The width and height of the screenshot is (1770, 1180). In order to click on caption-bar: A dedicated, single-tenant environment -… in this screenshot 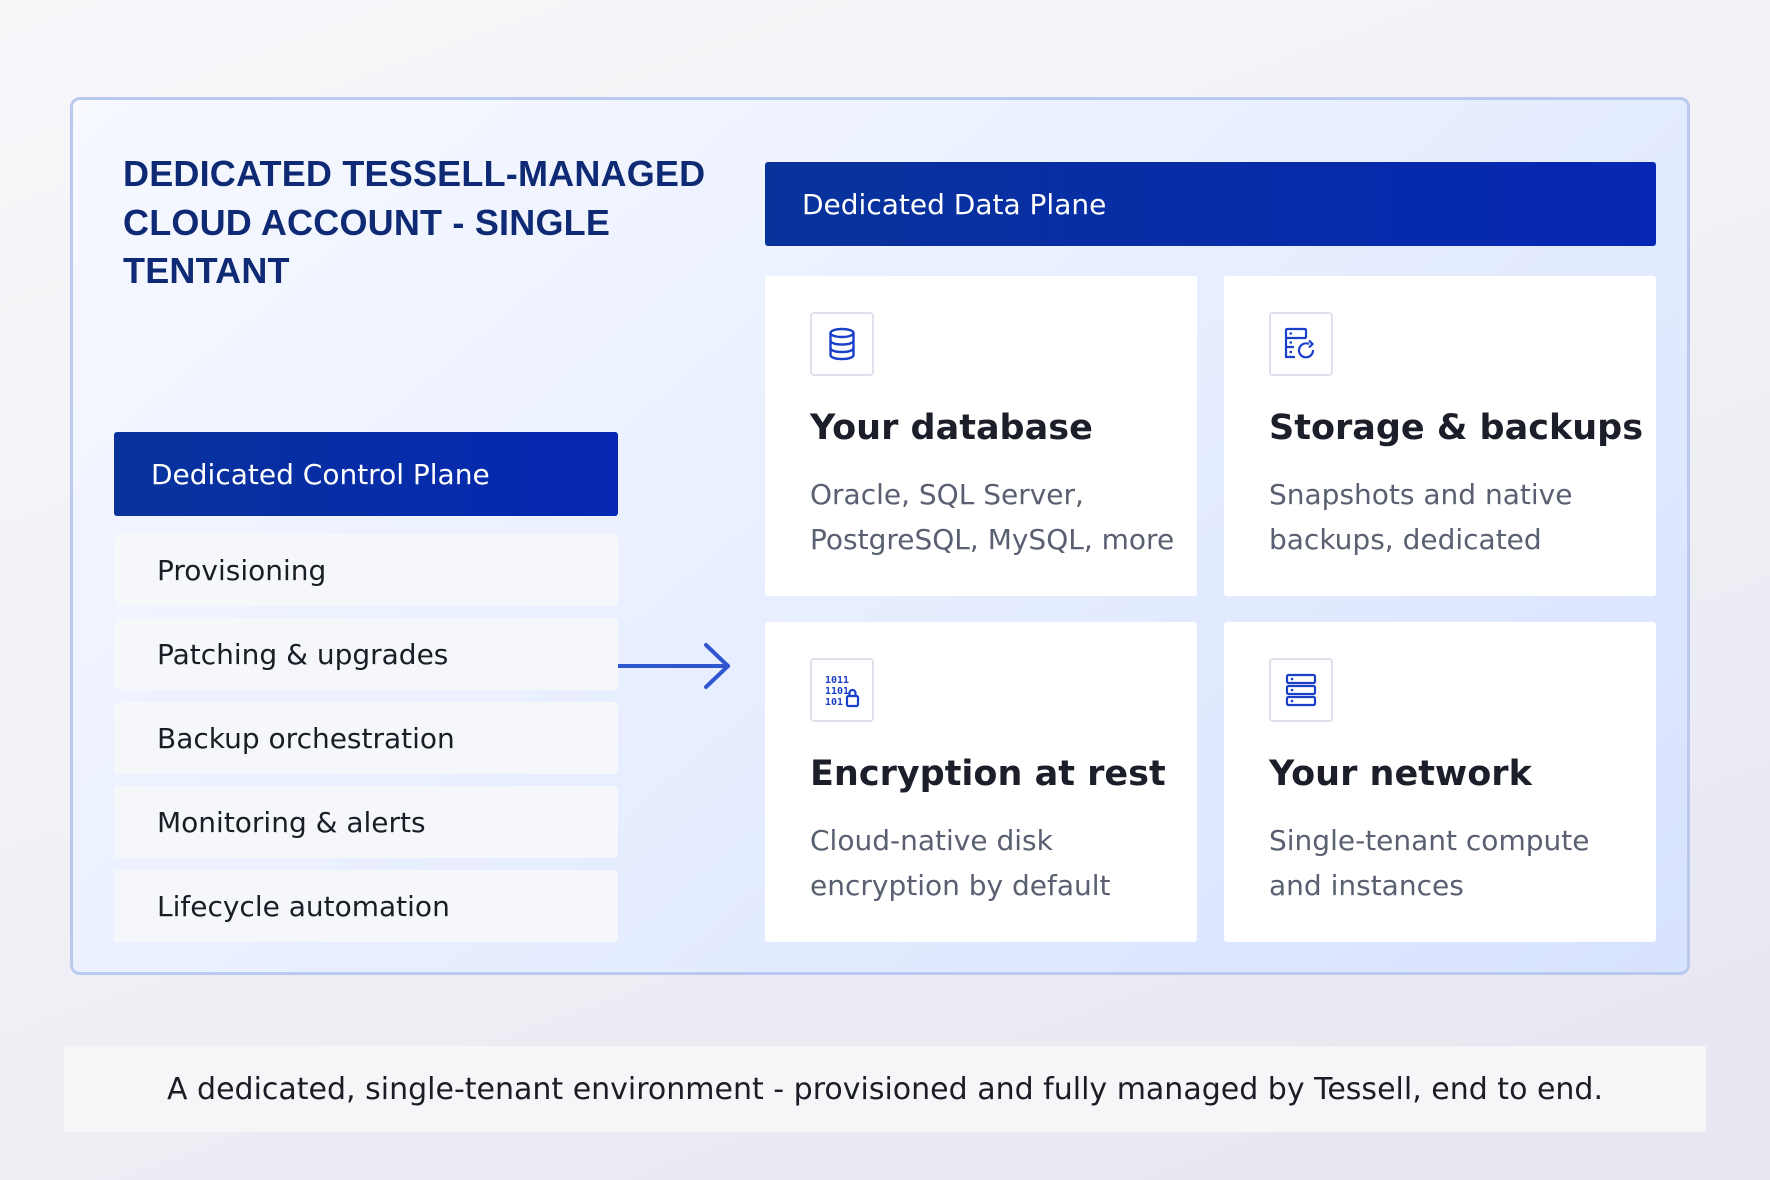, I will do `click(885, 1089)`.